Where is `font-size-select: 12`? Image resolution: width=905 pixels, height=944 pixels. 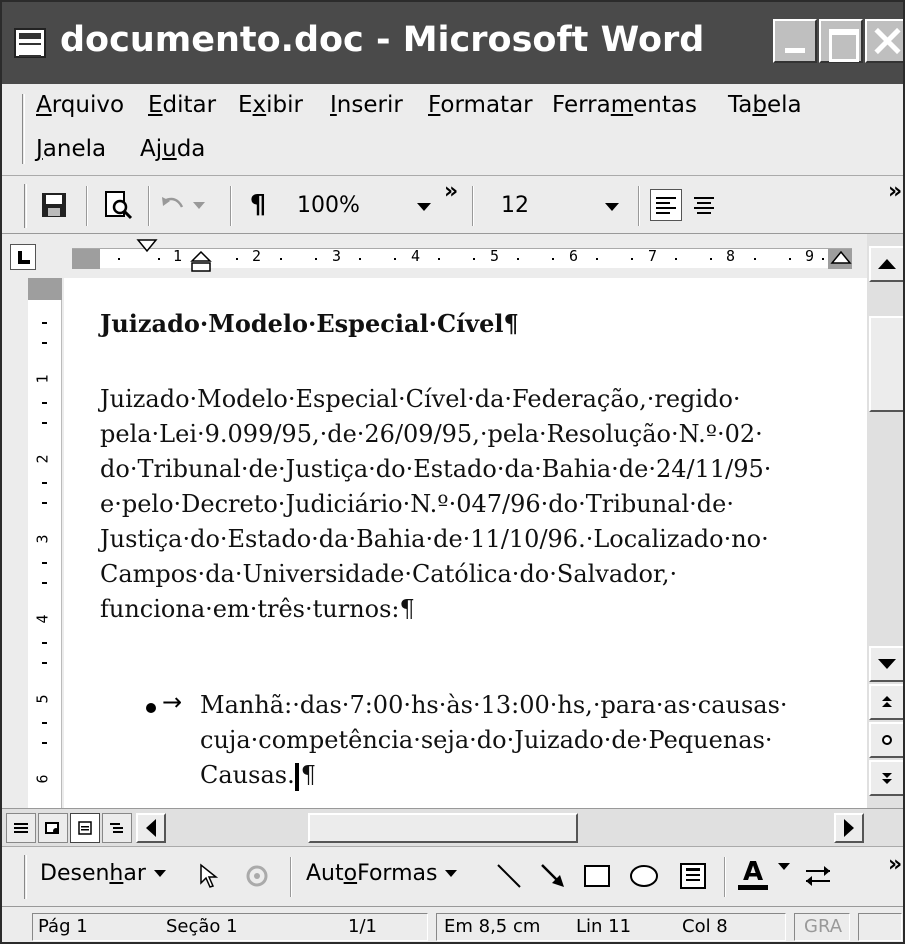 font-size-select: 12 is located at coordinates (559, 206).